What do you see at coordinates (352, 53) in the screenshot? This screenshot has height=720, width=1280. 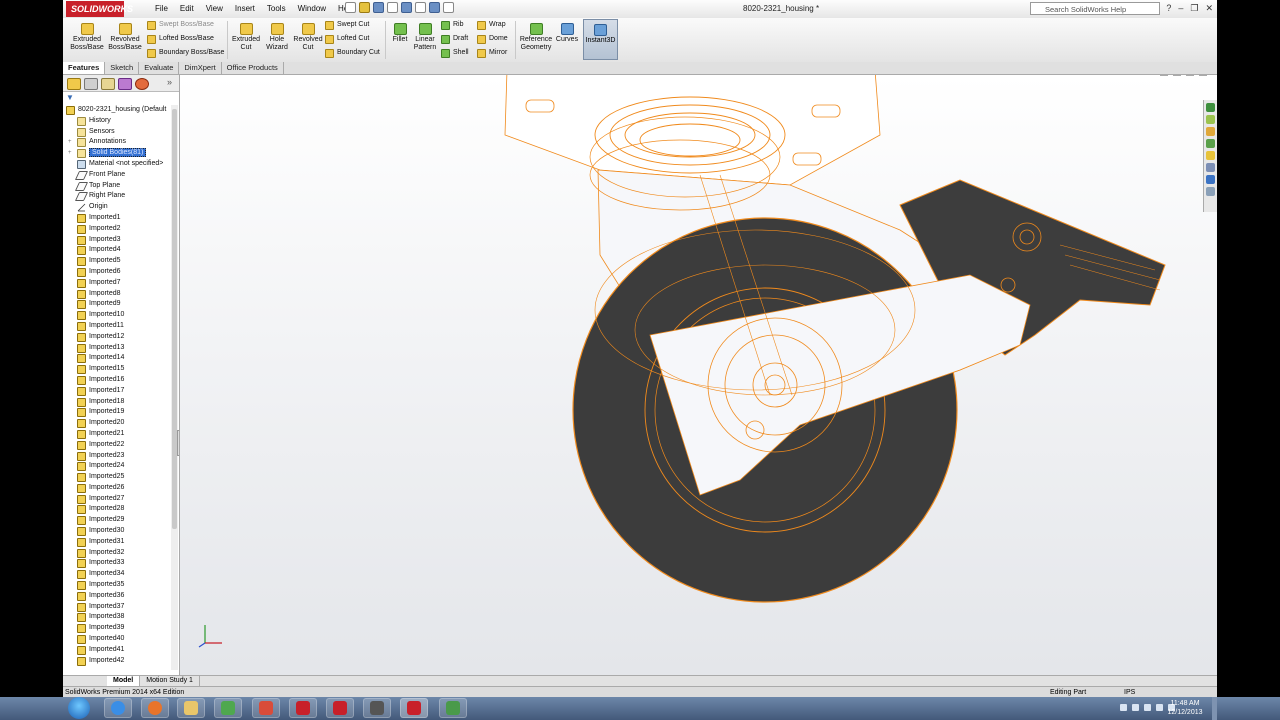 I see `boundary-cut-button: Boundary Cut` at bounding box center [352, 53].